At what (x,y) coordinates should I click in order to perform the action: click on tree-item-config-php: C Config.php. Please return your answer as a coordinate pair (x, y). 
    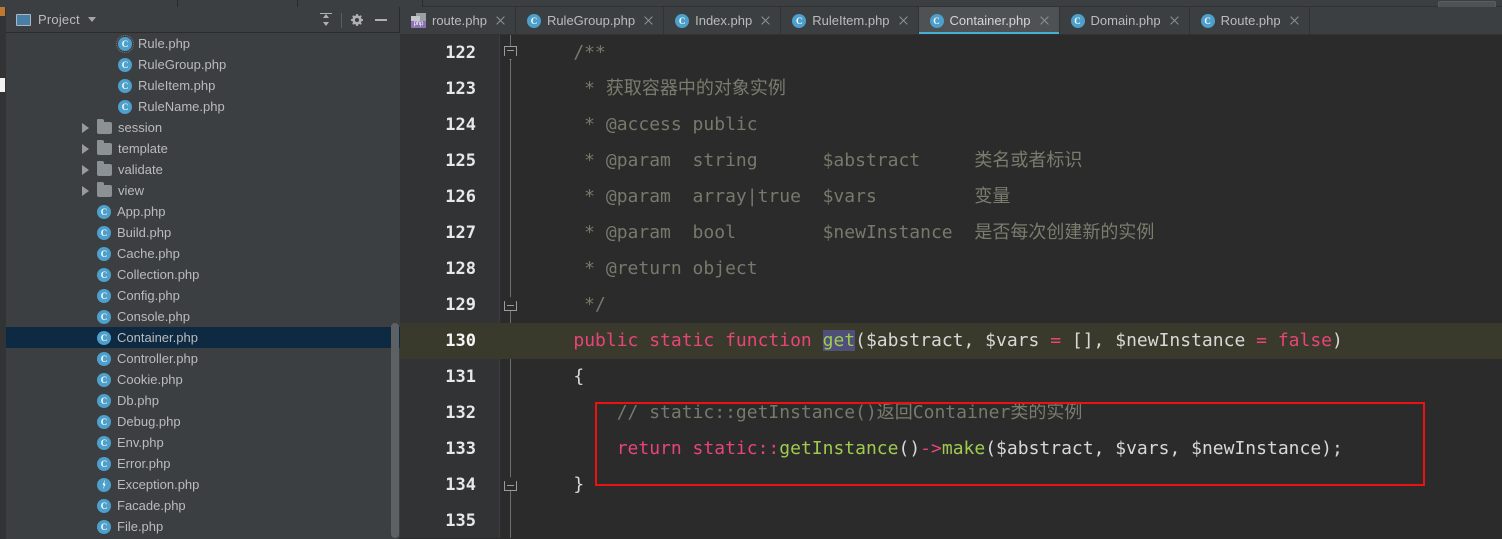
    Looking at the image, I should click on (203, 295).